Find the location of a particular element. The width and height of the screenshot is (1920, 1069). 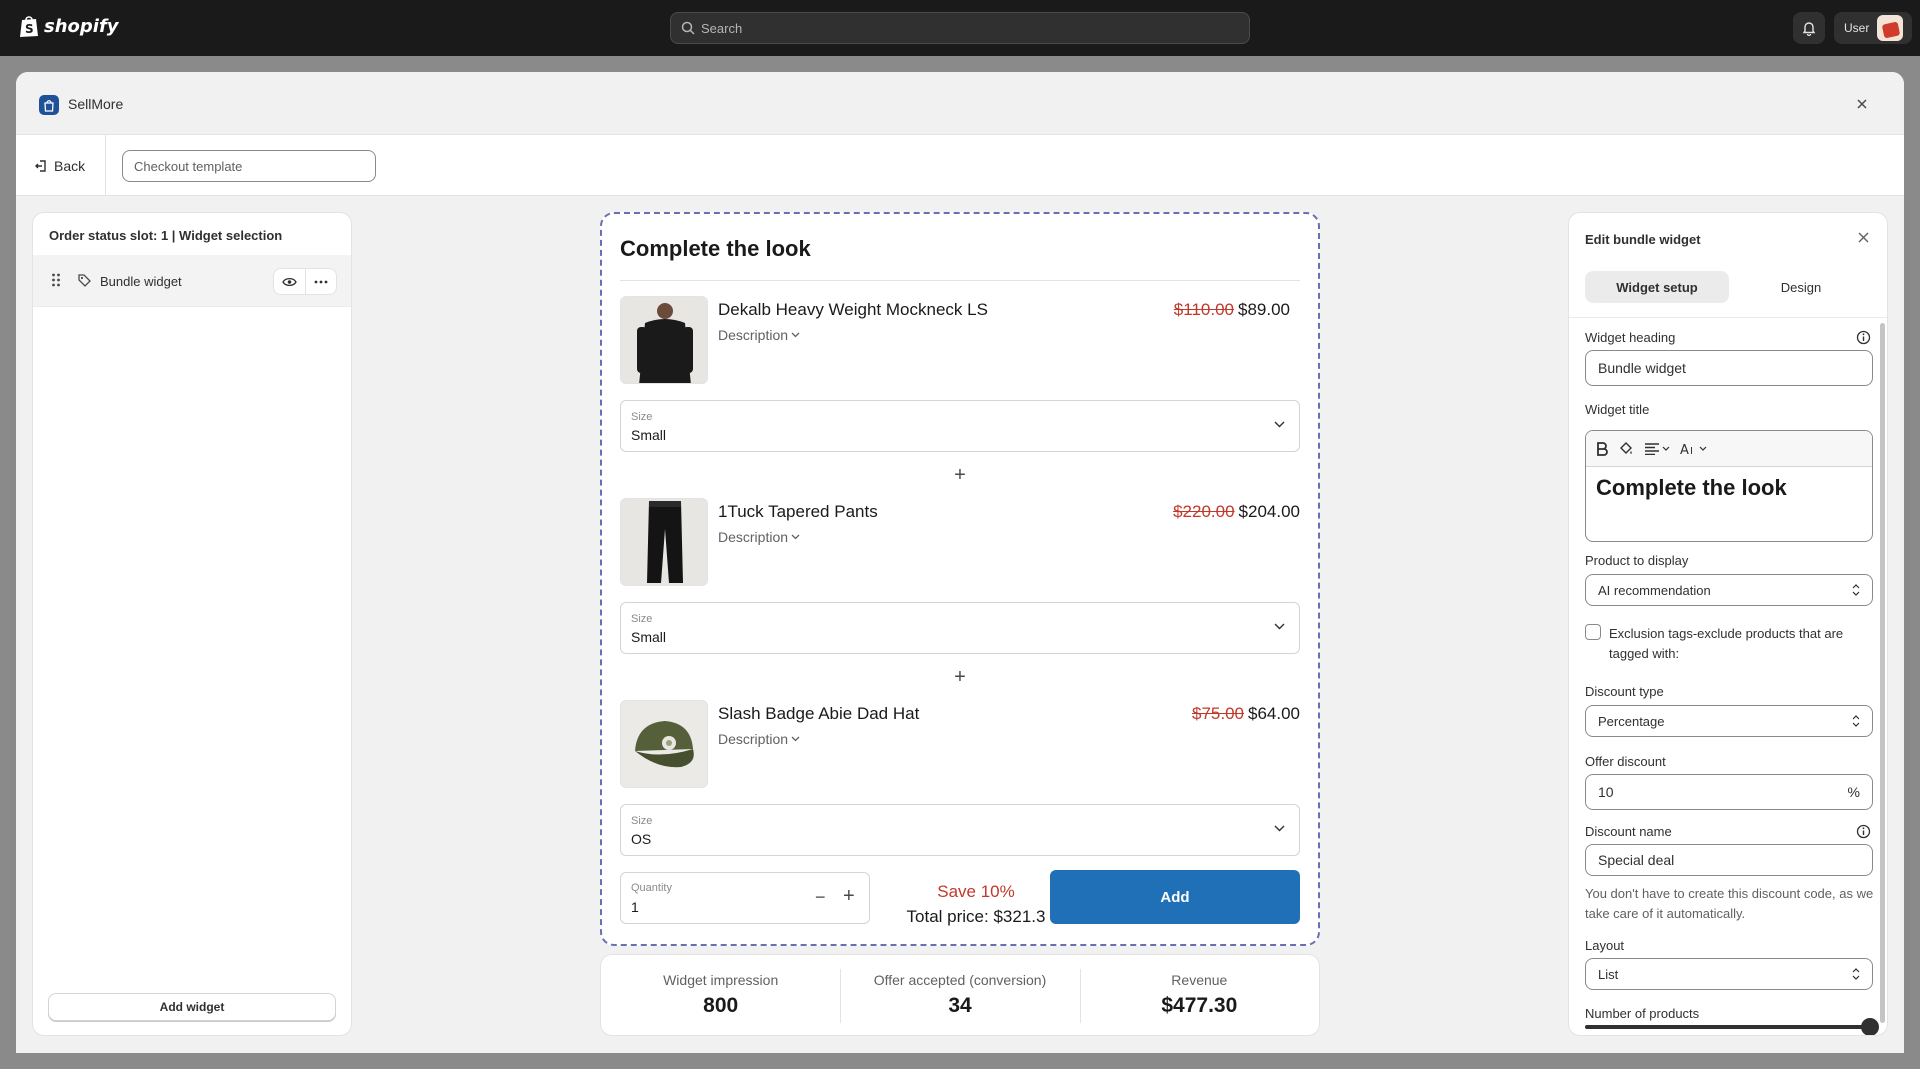

bold-icon is located at coordinates (1602, 448).